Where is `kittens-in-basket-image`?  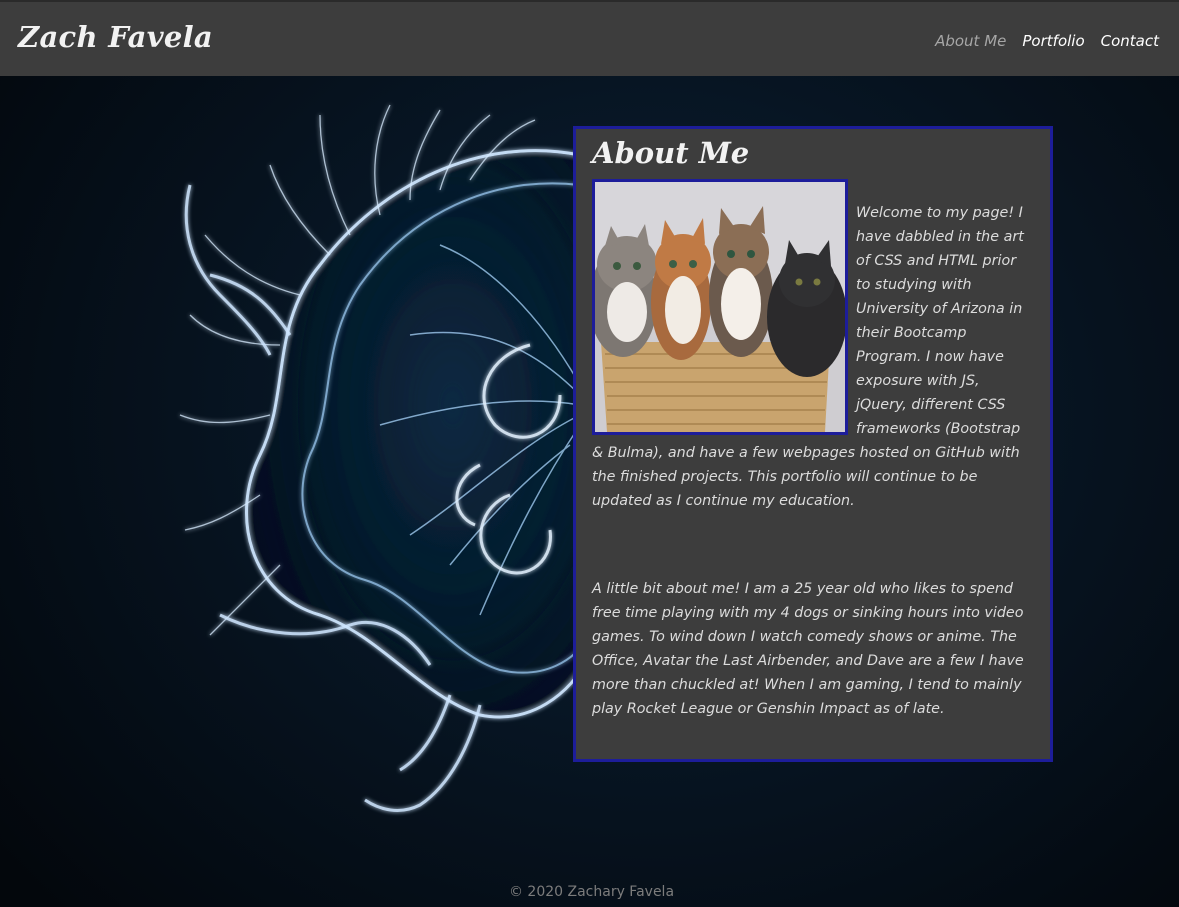 kittens-in-basket-image is located at coordinates (720, 307).